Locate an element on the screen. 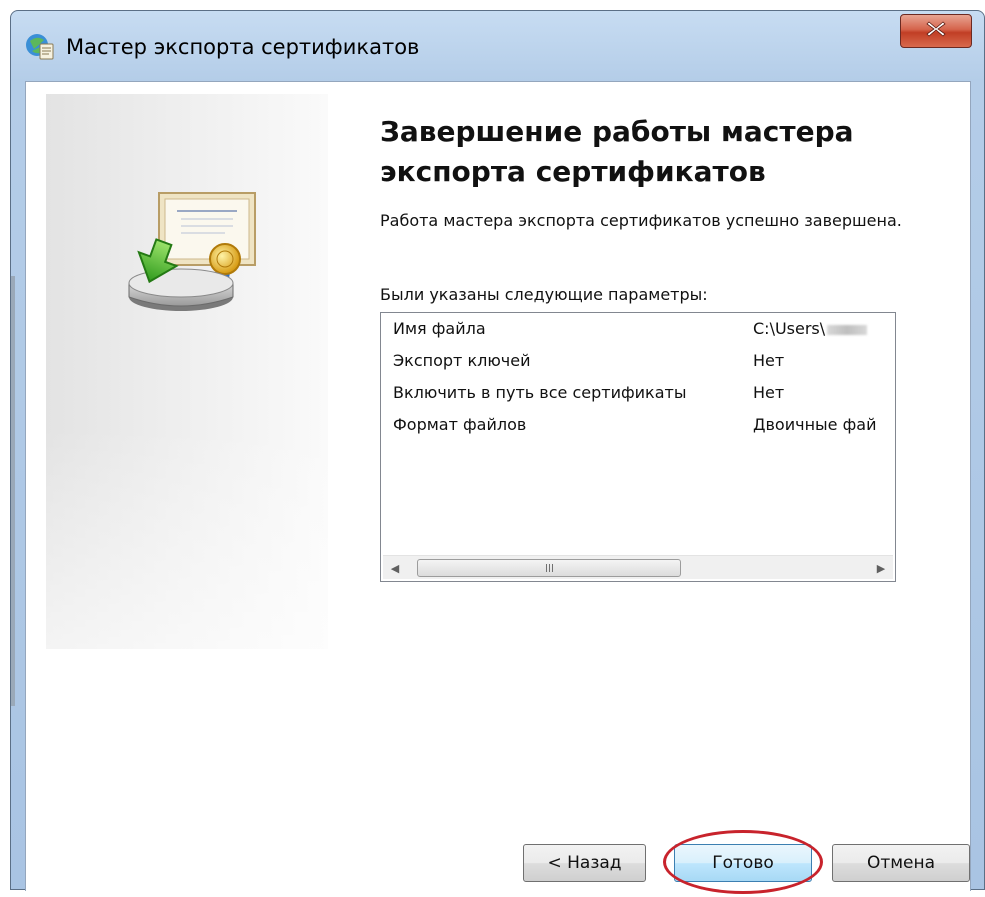 Image resolution: width=985 pixels, height=897 pixels. close-button is located at coordinates (936, 31).